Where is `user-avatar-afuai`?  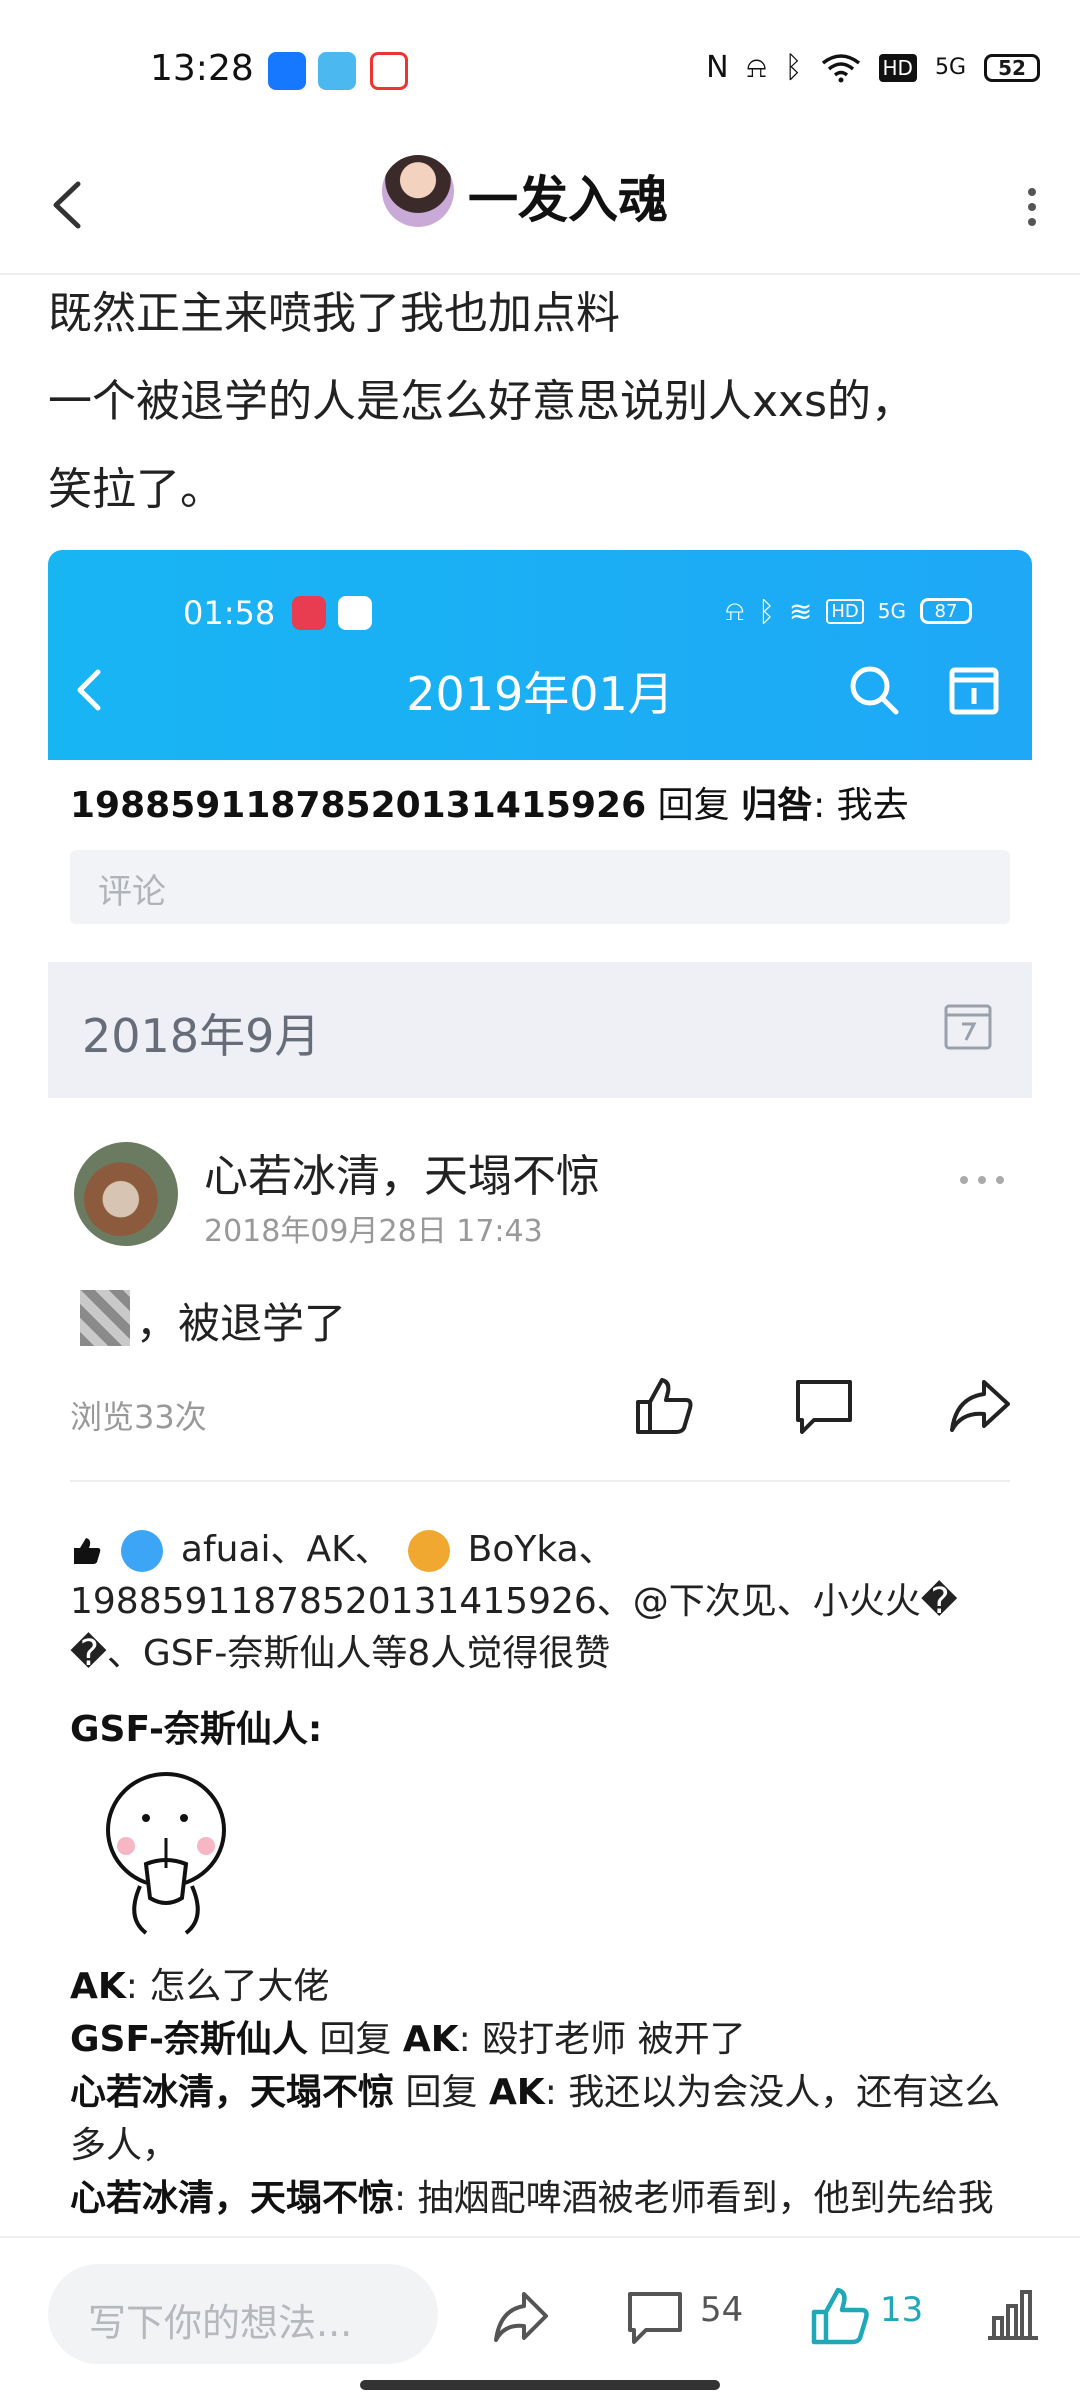
user-avatar-afuai is located at coordinates (142, 1551).